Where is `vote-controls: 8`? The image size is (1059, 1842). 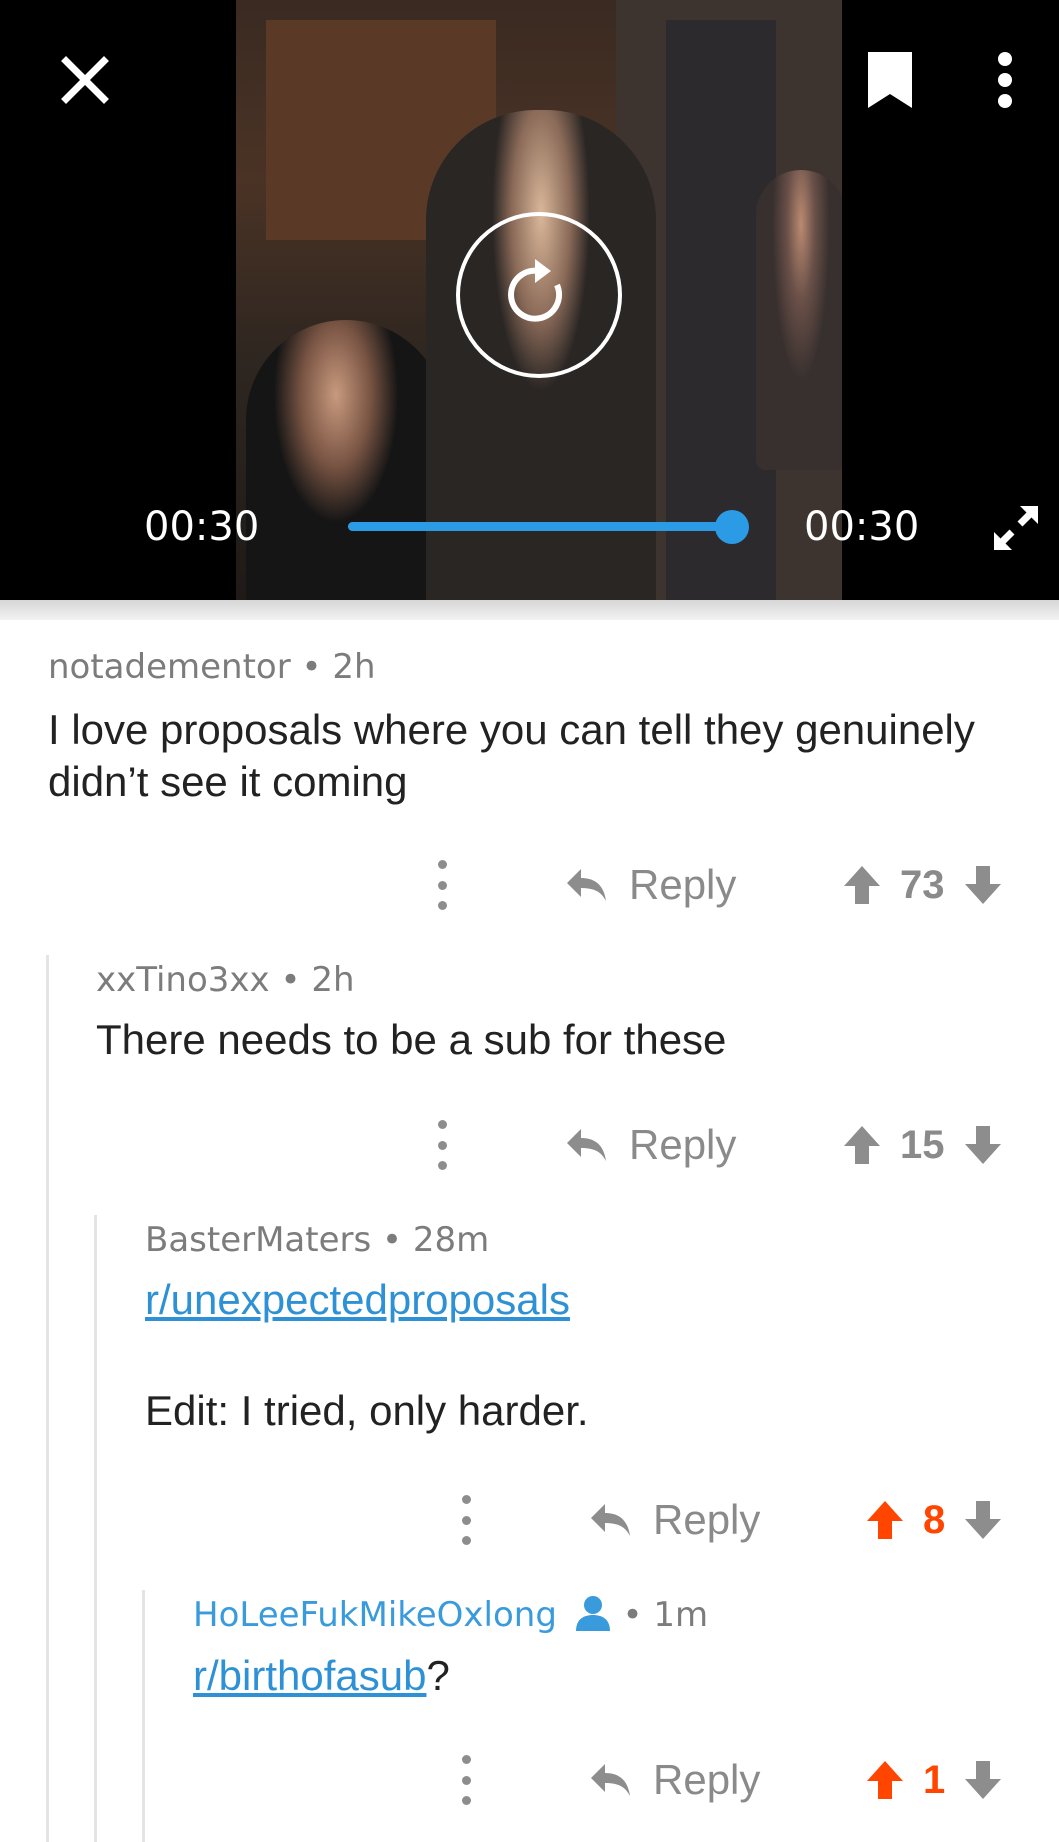
vote-controls: 8 is located at coordinates (934, 1520).